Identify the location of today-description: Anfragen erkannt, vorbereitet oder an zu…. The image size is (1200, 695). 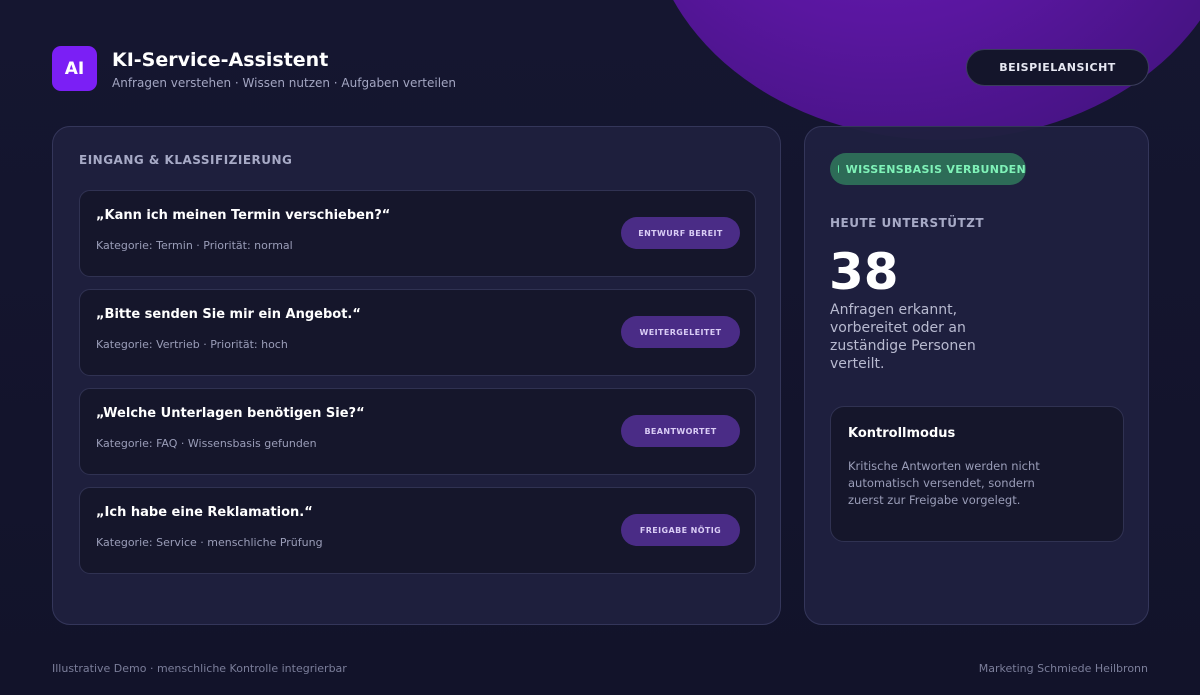
(903, 337).